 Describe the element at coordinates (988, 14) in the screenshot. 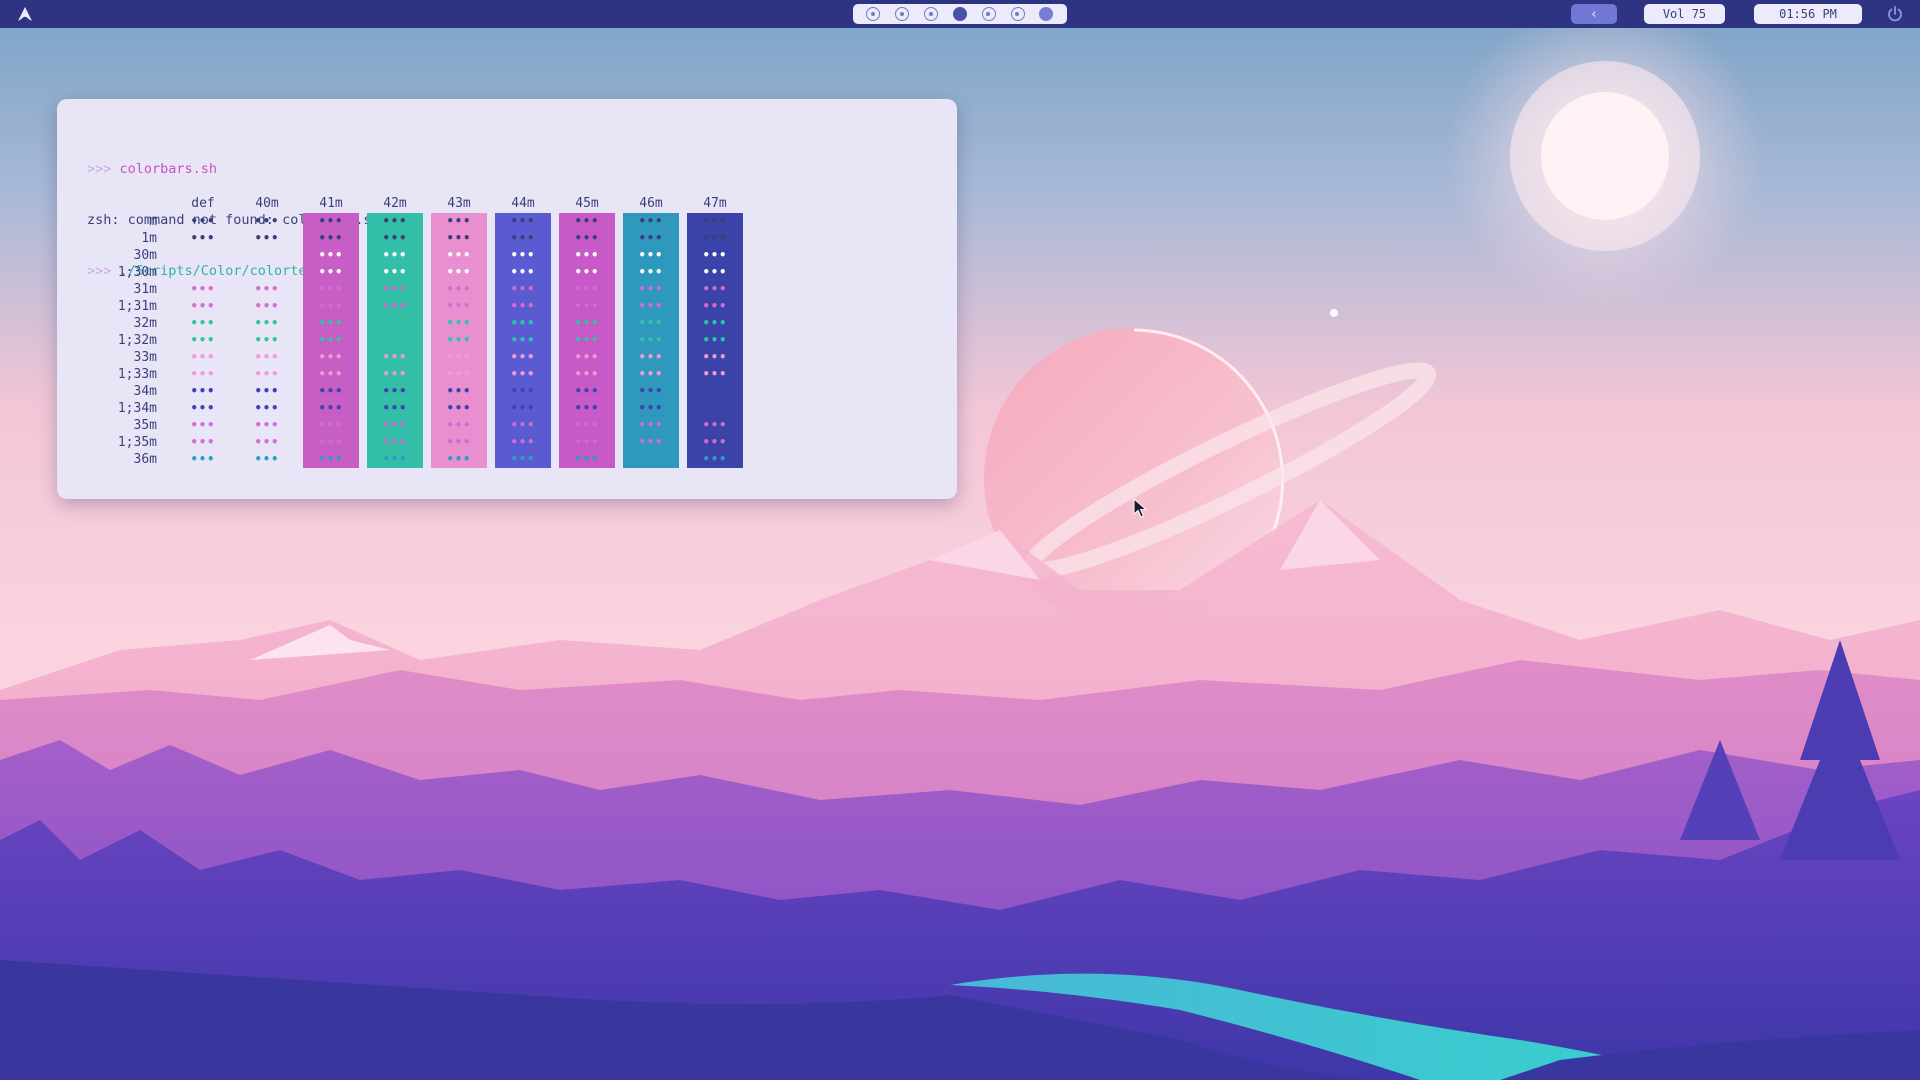

I see `workspace-5-button` at that location.